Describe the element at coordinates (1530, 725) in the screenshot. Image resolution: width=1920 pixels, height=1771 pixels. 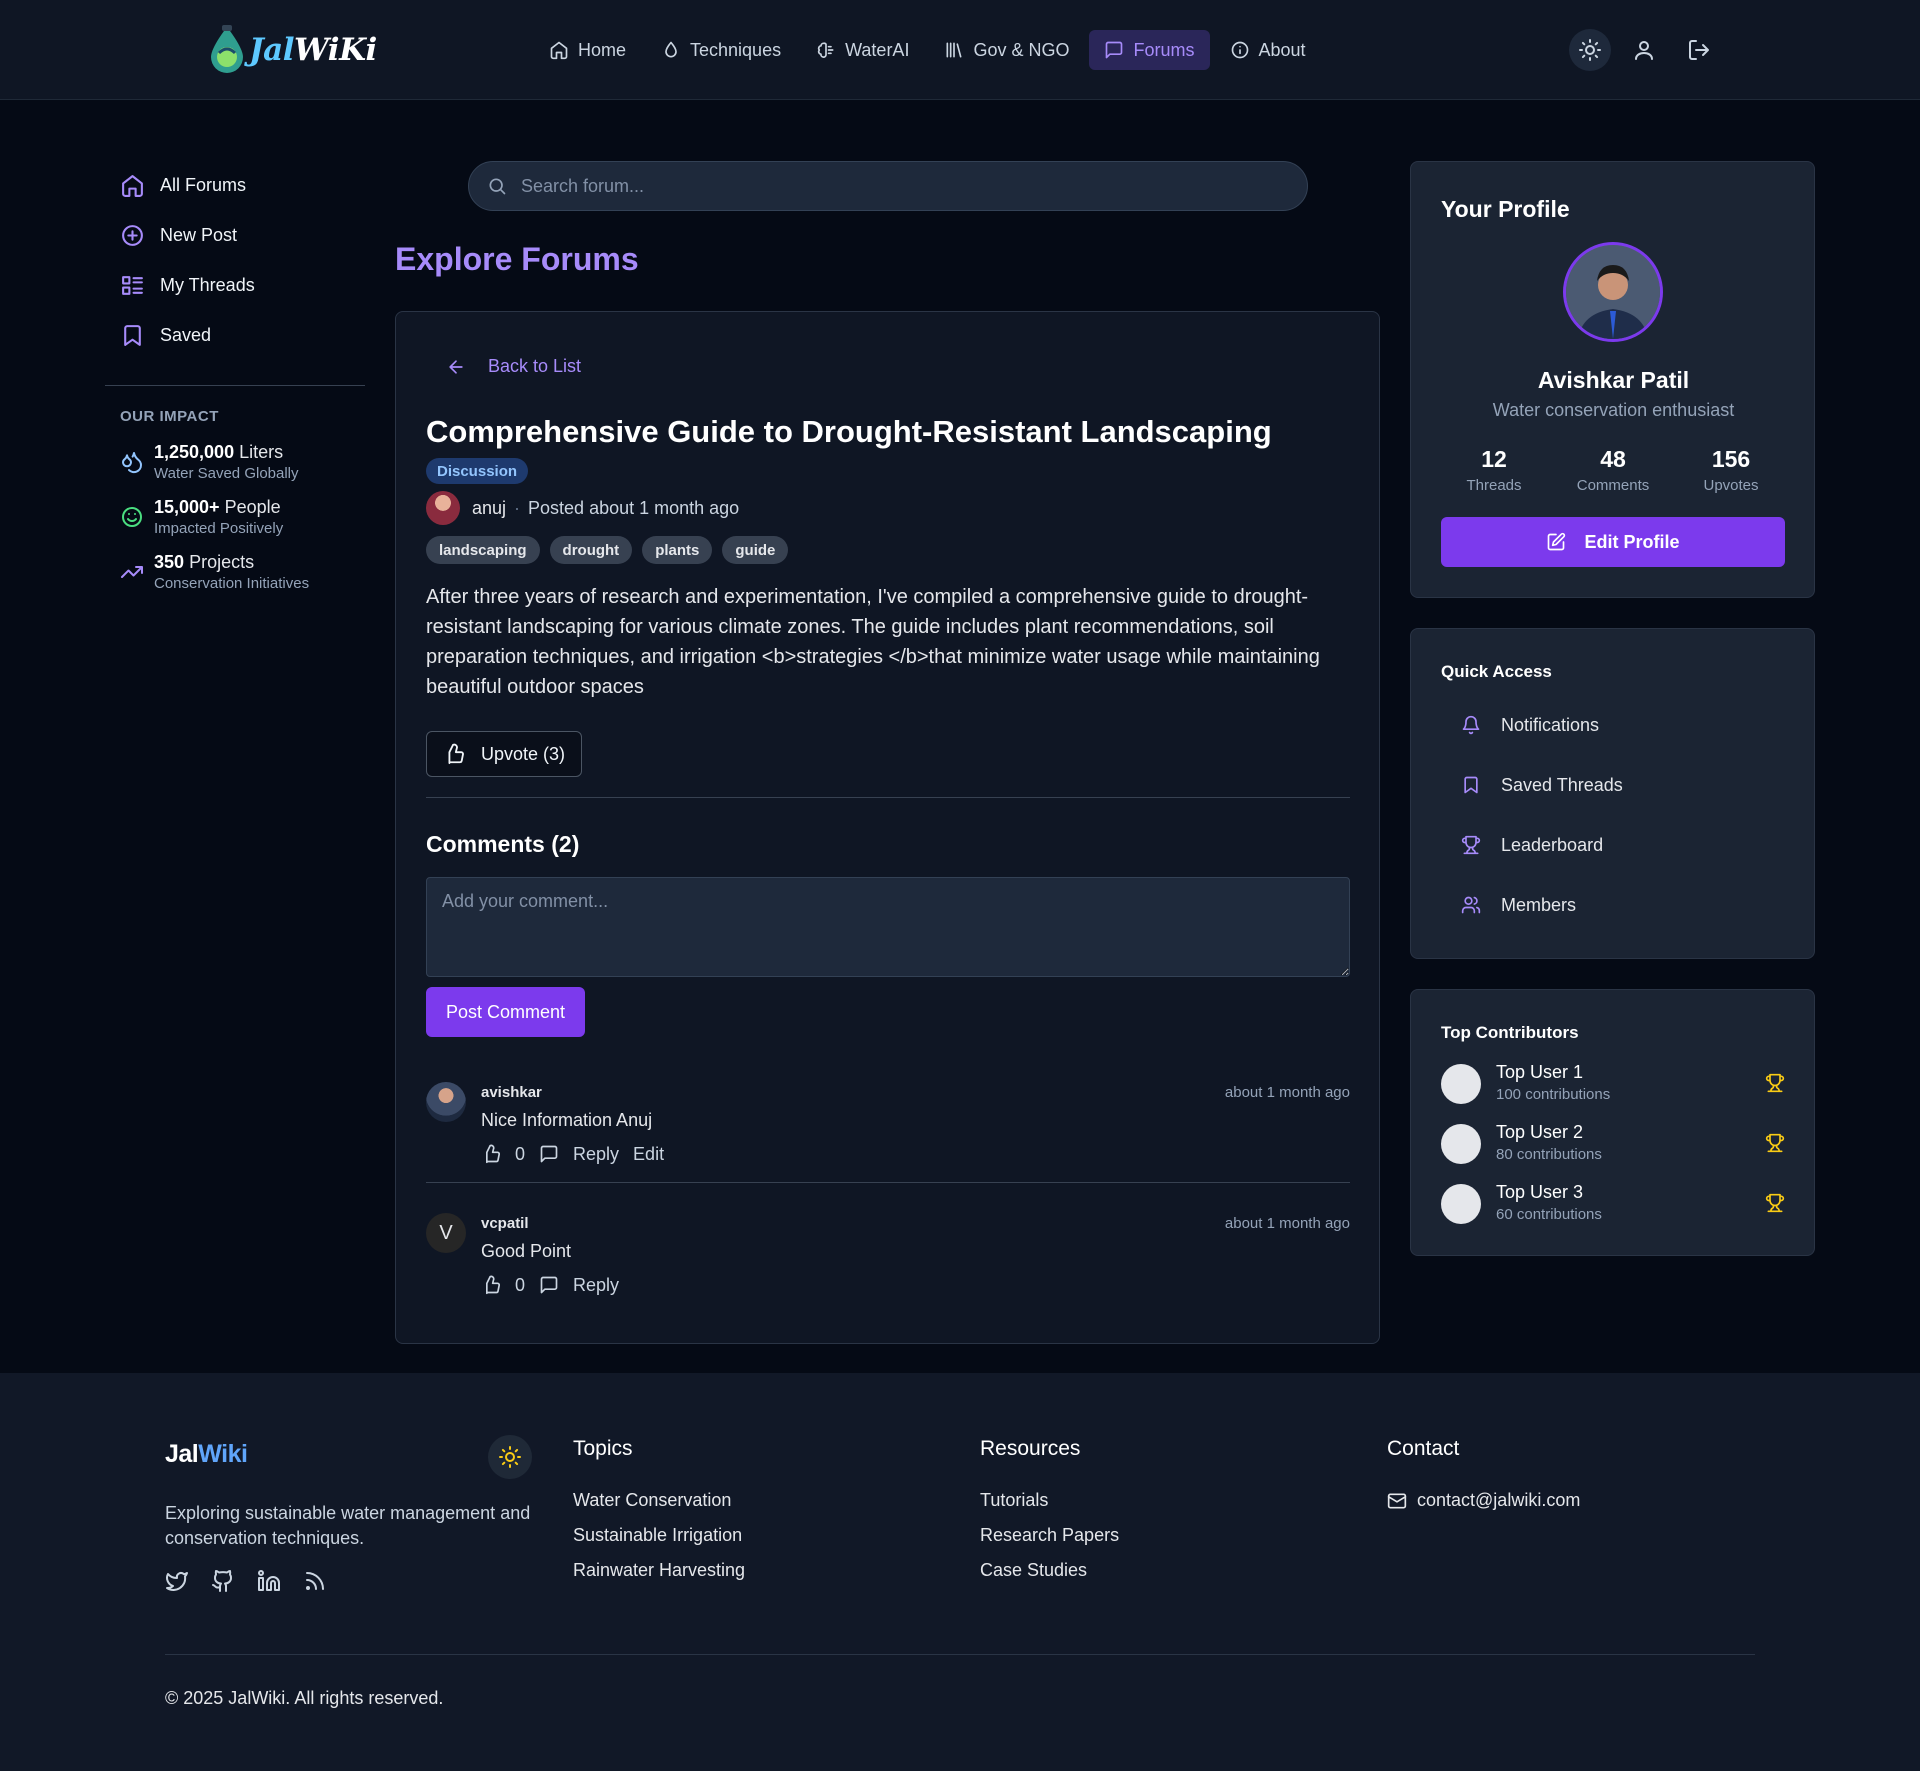
I see `quick-access-notifications: Notifications` at that location.